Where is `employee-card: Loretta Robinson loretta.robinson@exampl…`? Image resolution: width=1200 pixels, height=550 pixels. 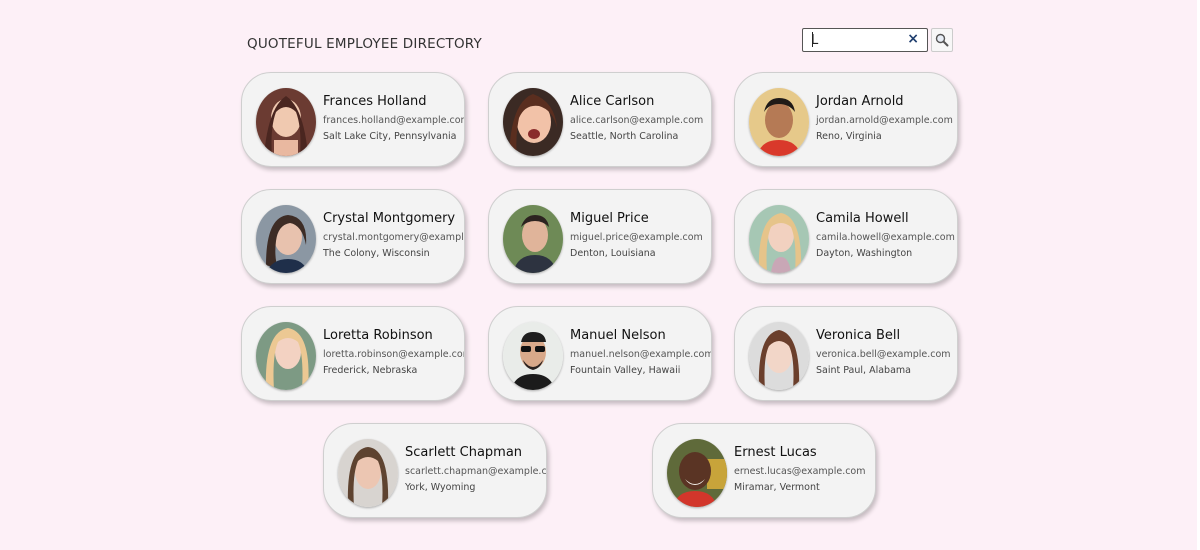
employee-card: Loretta Robinson loretta.robinson@exampl… is located at coordinates (353, 353).